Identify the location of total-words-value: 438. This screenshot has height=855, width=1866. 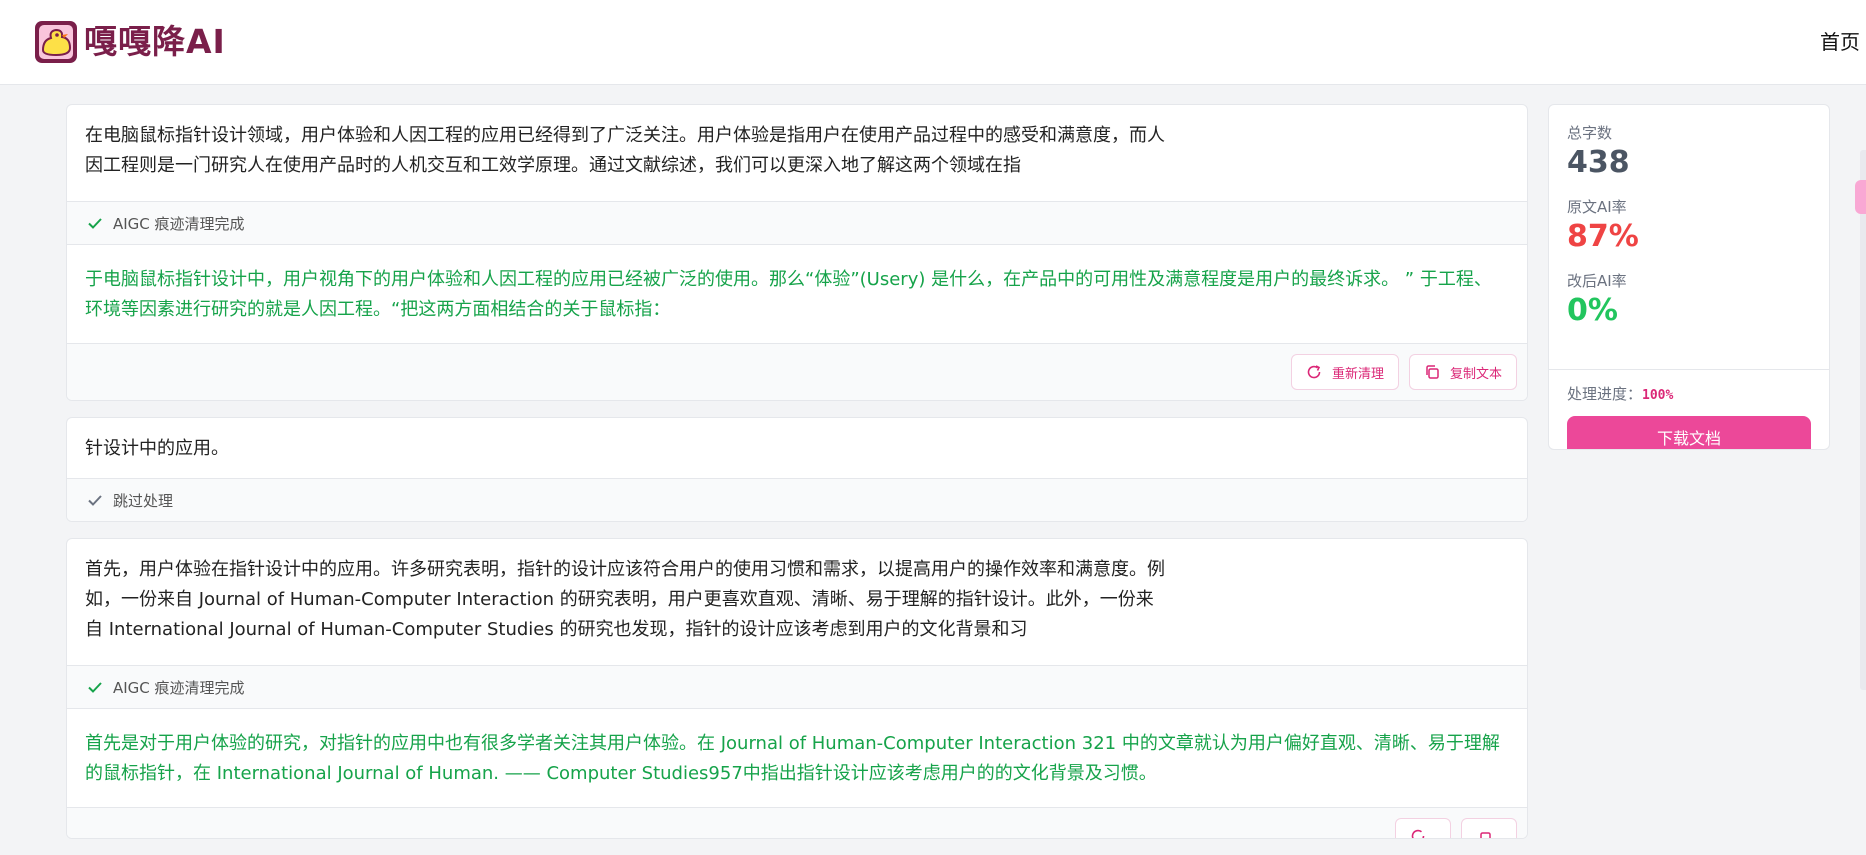
(1598, 162).